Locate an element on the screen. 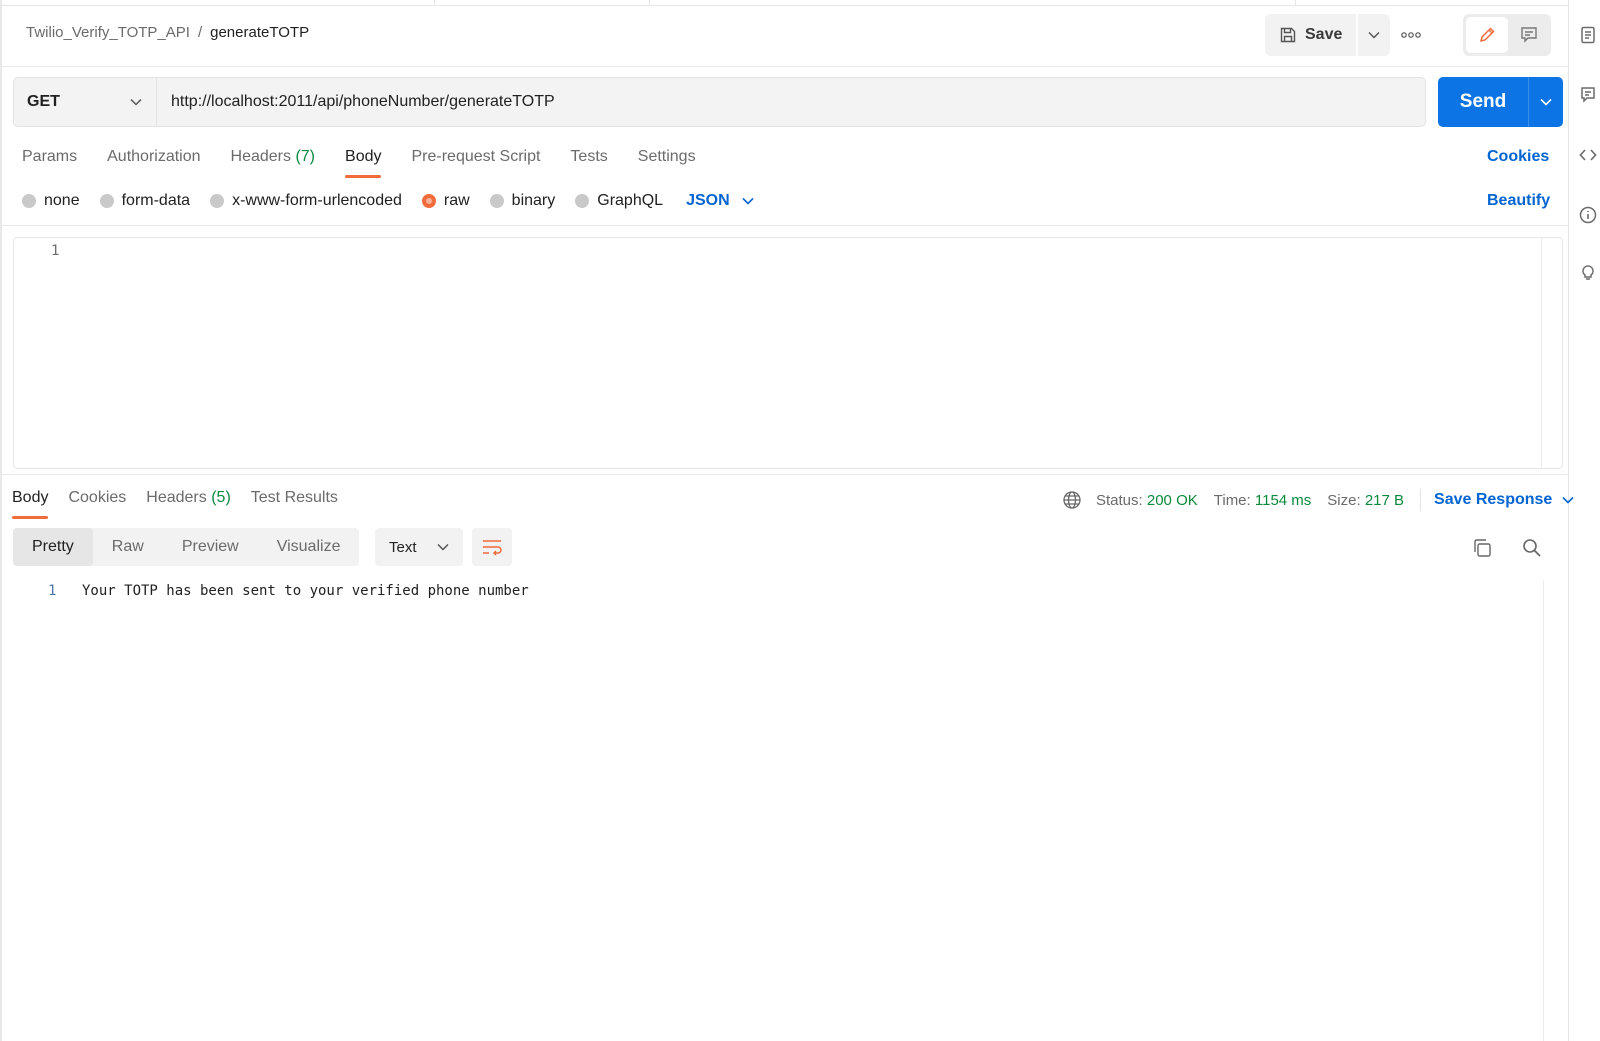 The width and height of the screenshot is (1600, 1041). more-icon is located at coordinates (1411, 35).